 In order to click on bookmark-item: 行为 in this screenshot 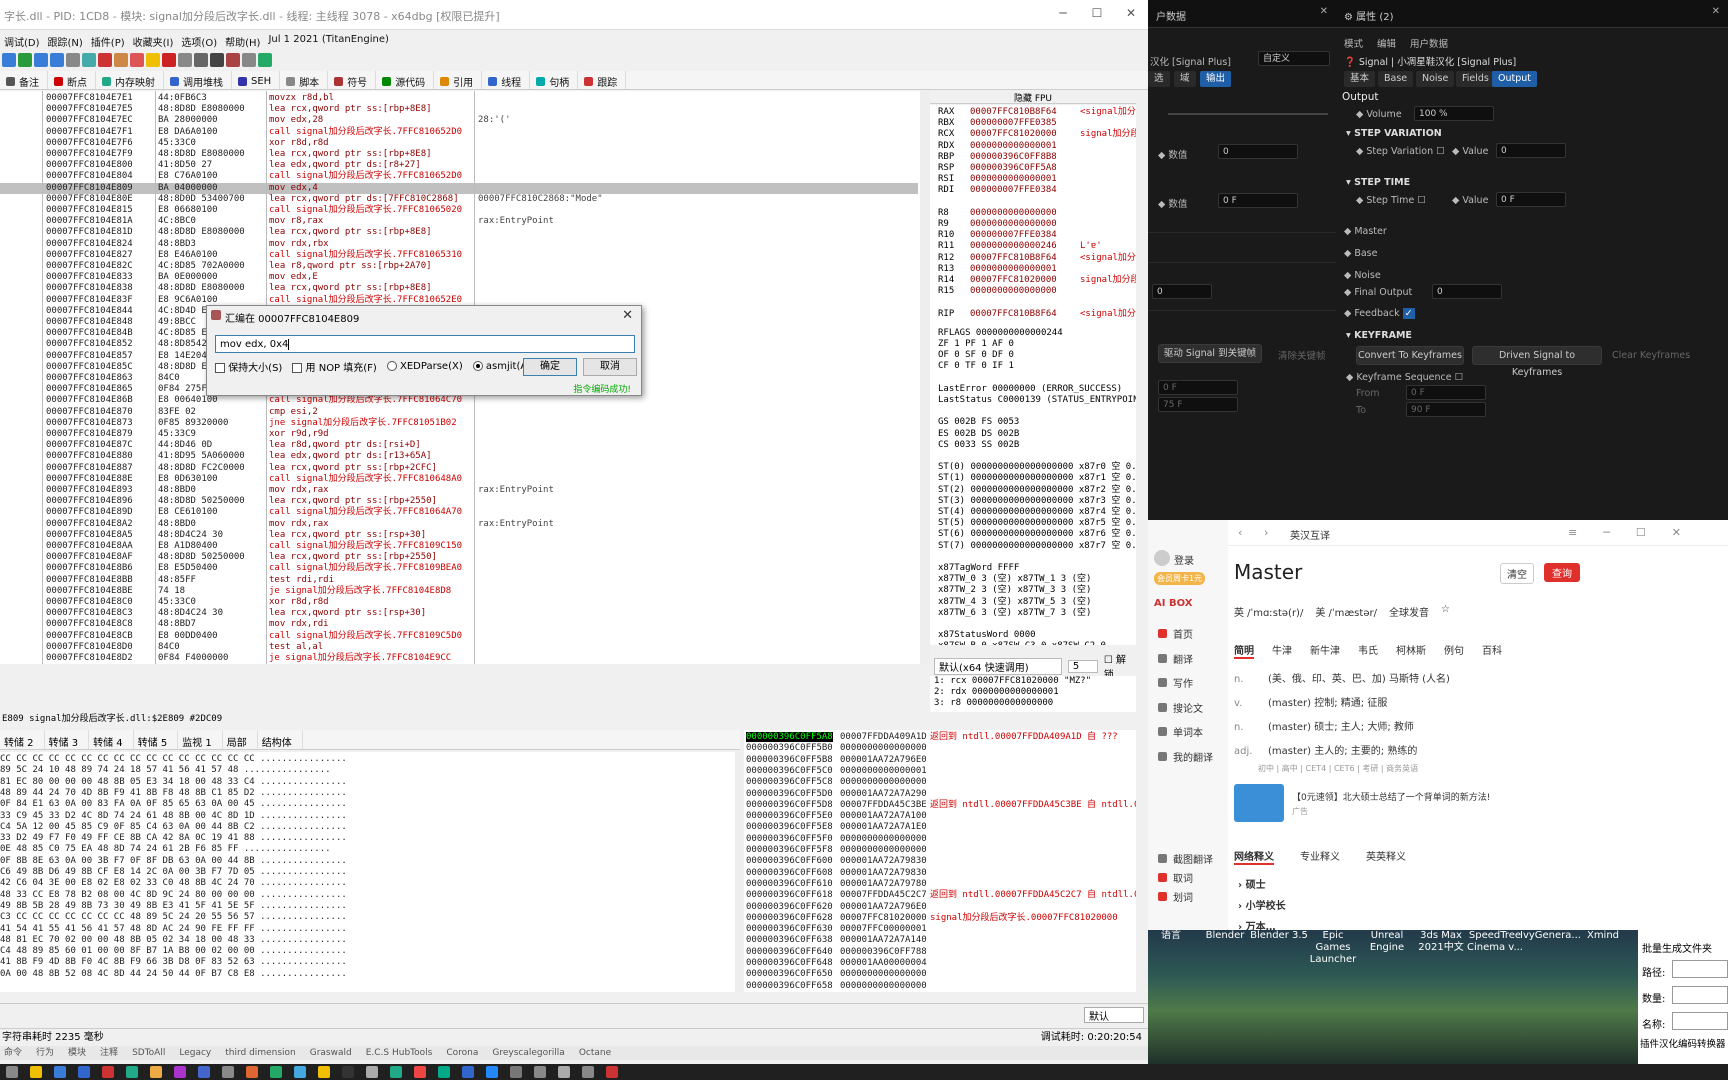, I will do `click(45, 1053)`.